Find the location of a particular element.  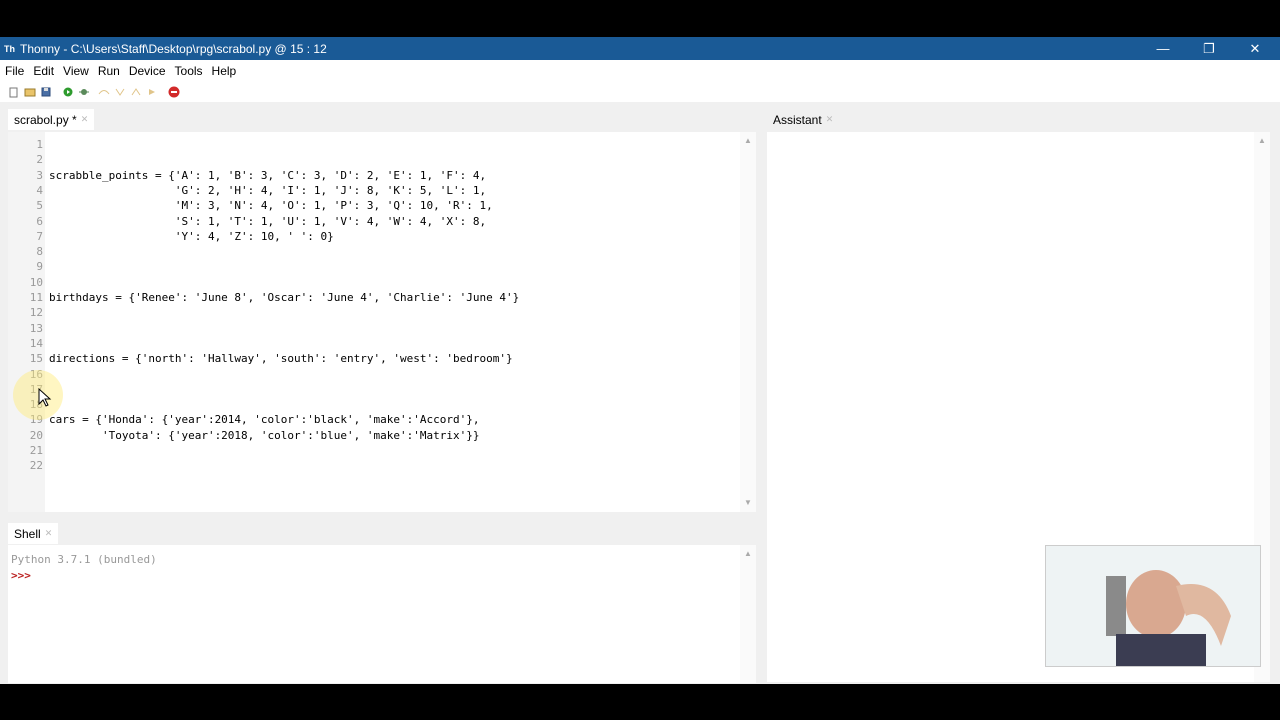

tab-label: Shell is located at coordinates (27, 533).